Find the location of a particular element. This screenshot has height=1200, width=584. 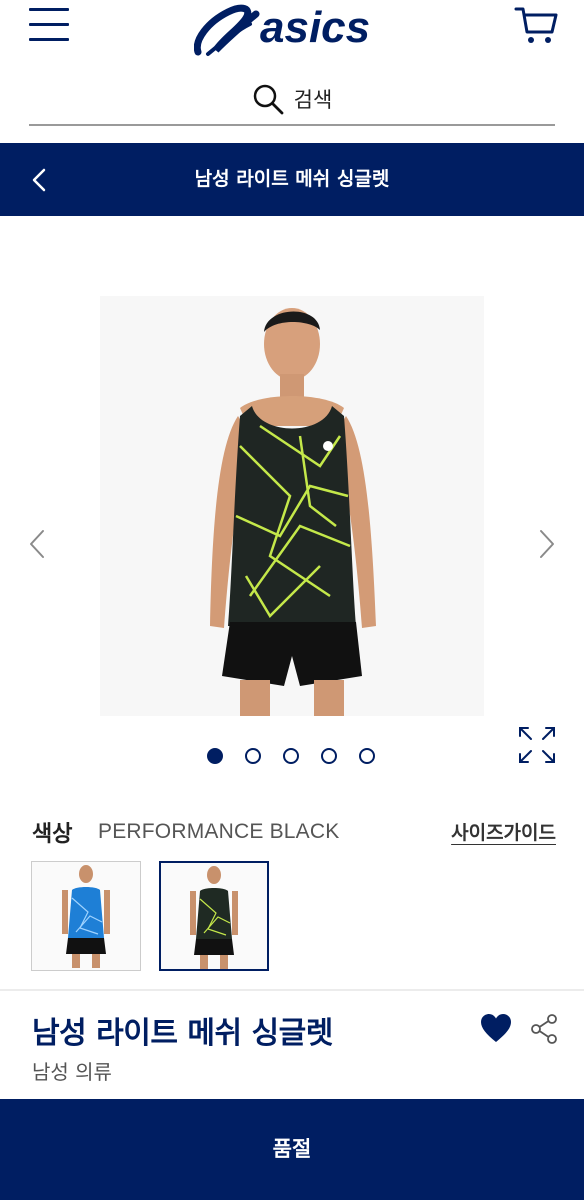

page-title-bar: 남성 라이트 메쉬 싱글렛 is located at coordinates (292, 179).